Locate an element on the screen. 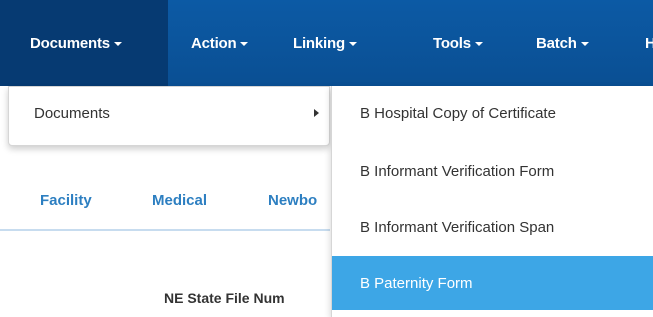 The image size is (653, 317). tab-medical: Medical is located at coordinates (179, 200).